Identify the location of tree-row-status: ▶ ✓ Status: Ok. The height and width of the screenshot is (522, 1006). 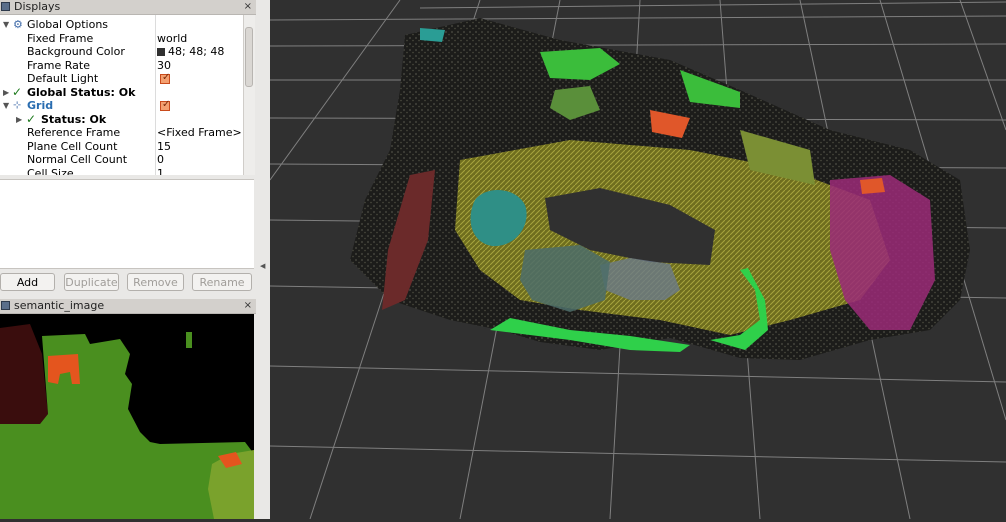
(122, 119).